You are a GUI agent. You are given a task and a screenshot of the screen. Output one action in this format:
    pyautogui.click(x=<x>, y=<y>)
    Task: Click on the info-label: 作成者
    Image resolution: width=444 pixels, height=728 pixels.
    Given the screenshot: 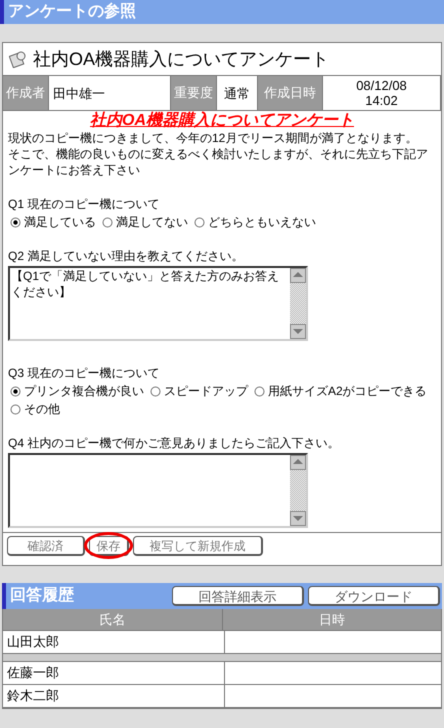 What is the action you would take?
    pyautogui.click(x=26, y=93)
    